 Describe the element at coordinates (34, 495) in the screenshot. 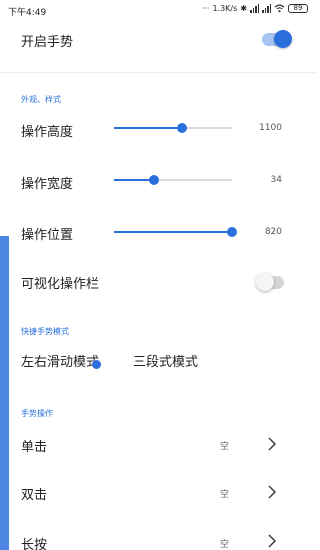

I see `action-label-double-tap: 双击` at that location.